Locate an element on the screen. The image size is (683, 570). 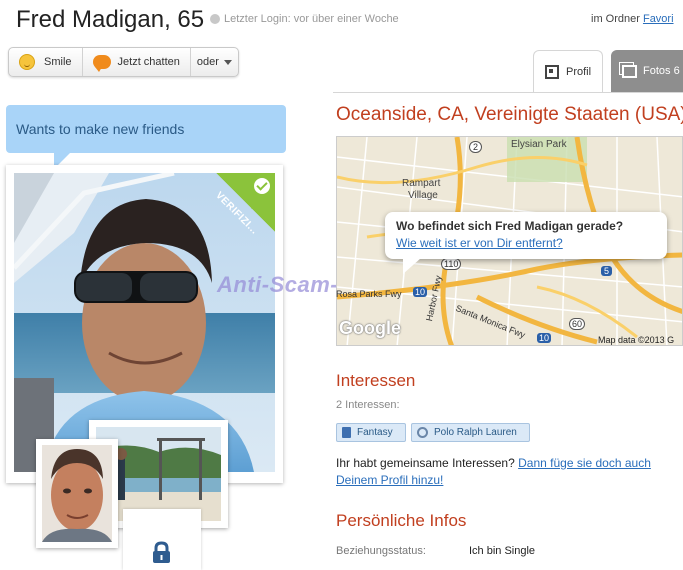
map-shield-110: 110 is located at coordinates (451, 264).